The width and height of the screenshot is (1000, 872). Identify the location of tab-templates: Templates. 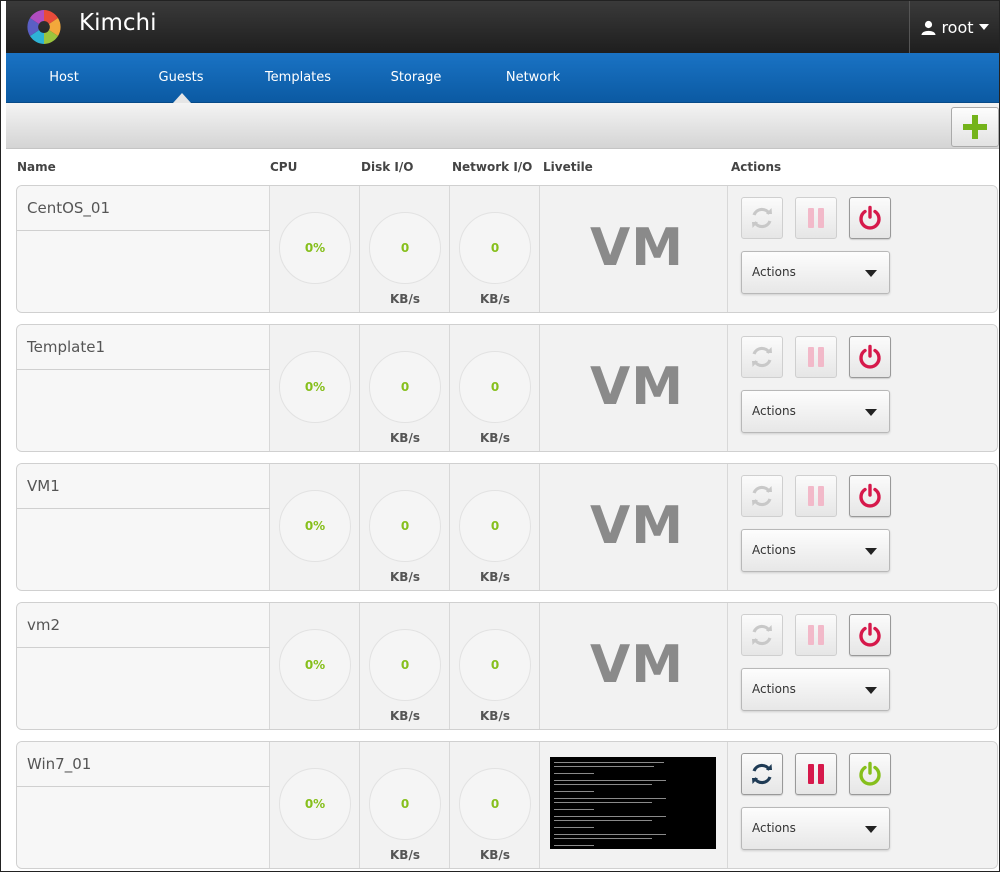
(298, 78).